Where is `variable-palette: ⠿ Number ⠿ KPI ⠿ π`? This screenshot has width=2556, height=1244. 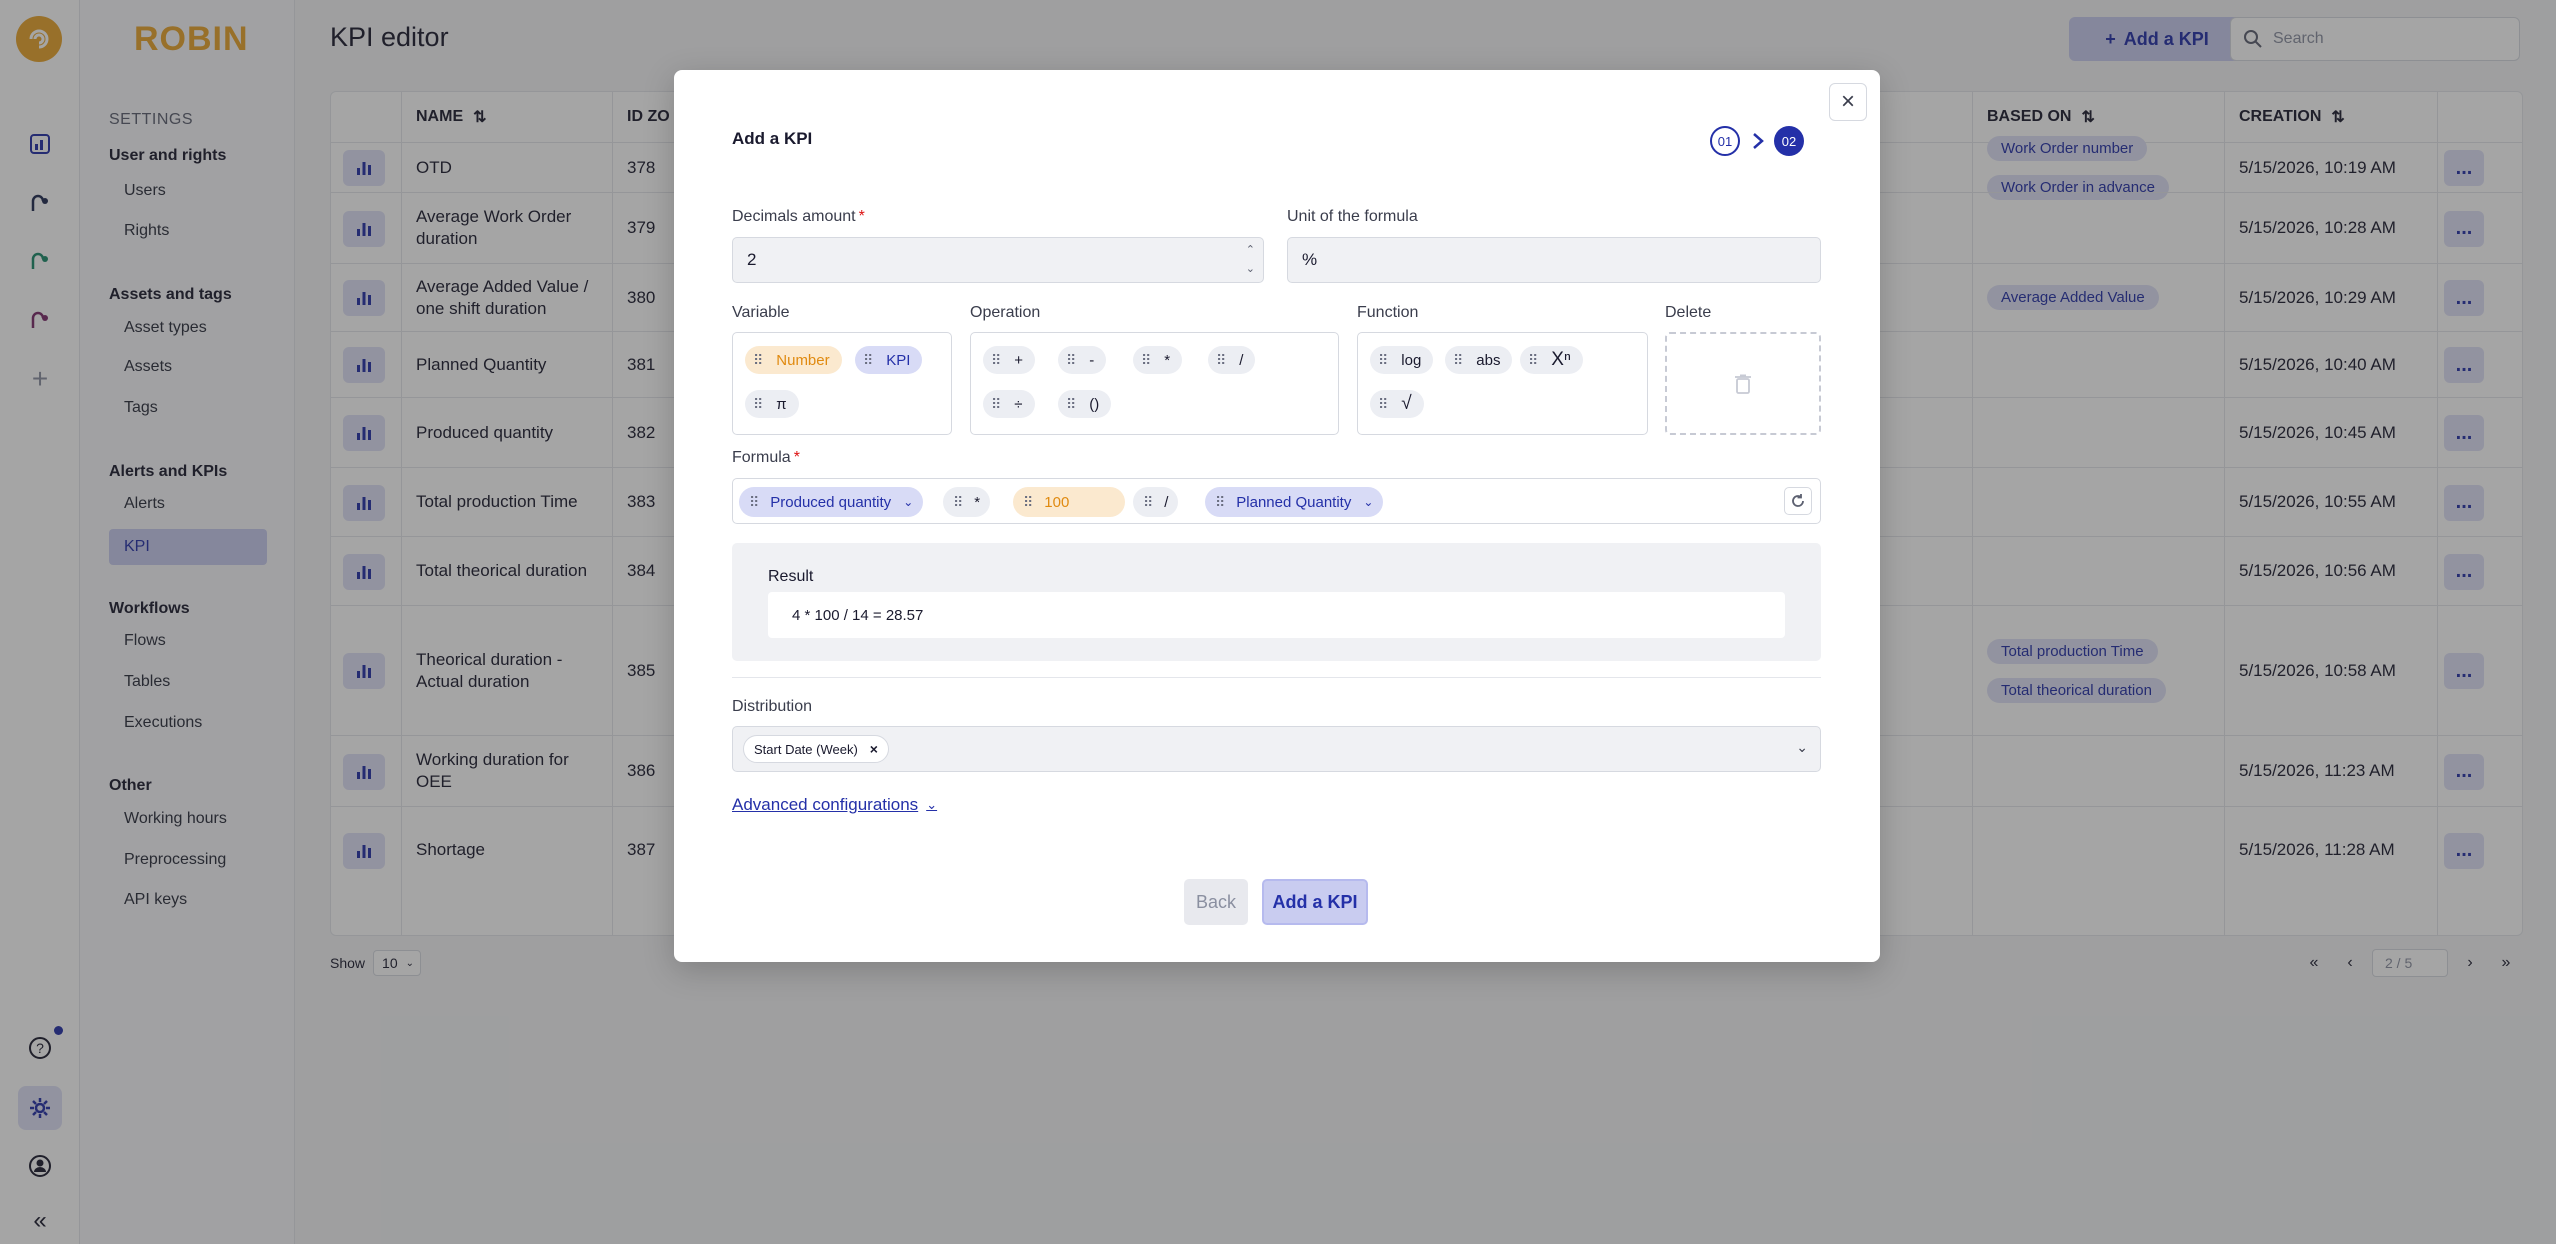
variable-palette: ⠿ Number ⠿ KPI ⠿ π is located at coordinates (842, 383).